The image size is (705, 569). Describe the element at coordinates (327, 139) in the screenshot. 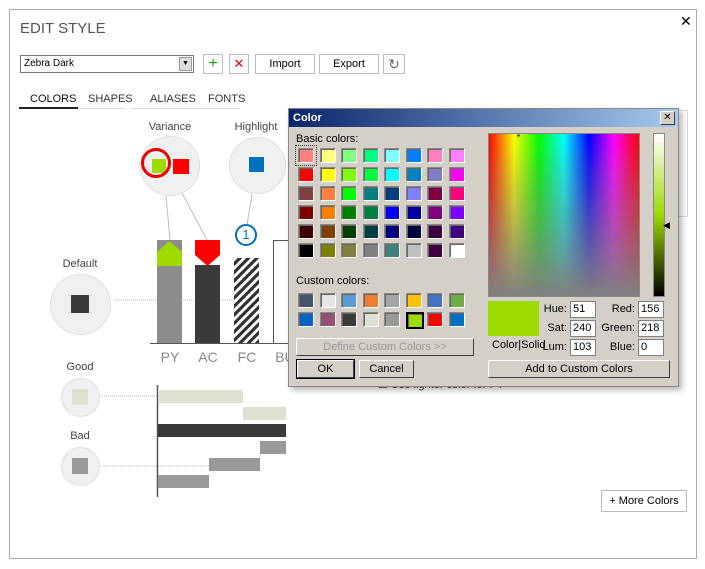

I see `basic-colors-label: Basic colors:` at that location.